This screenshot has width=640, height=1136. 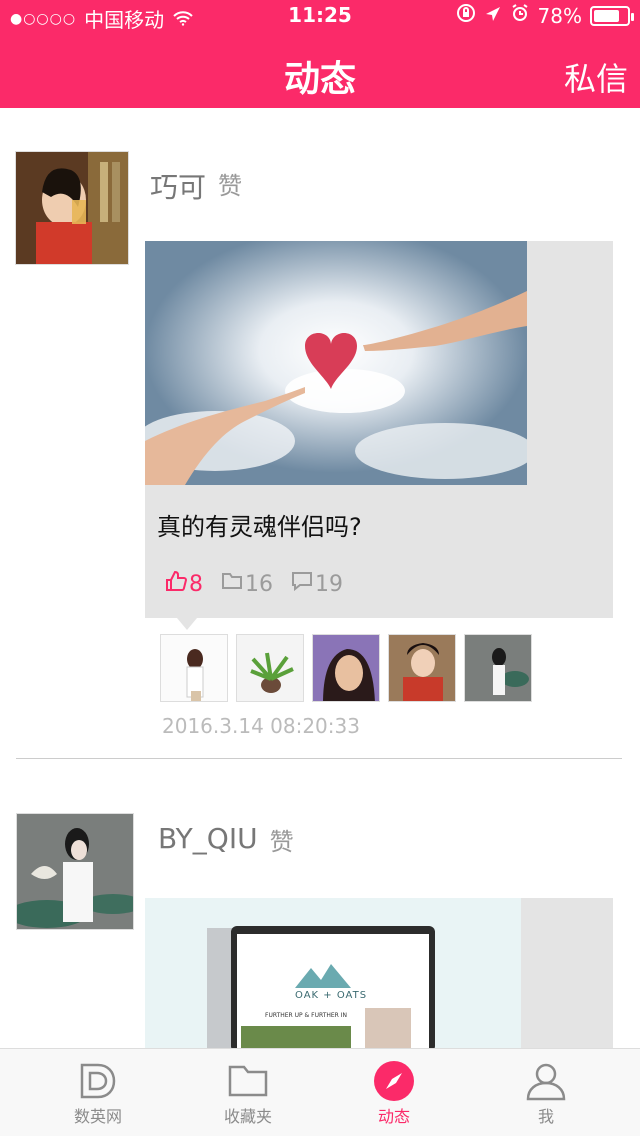 What do you see at coordinates (247, 1116) in the screenshot?
I see `tab-label: 收藏夹` at bounding box center [247, 1116].